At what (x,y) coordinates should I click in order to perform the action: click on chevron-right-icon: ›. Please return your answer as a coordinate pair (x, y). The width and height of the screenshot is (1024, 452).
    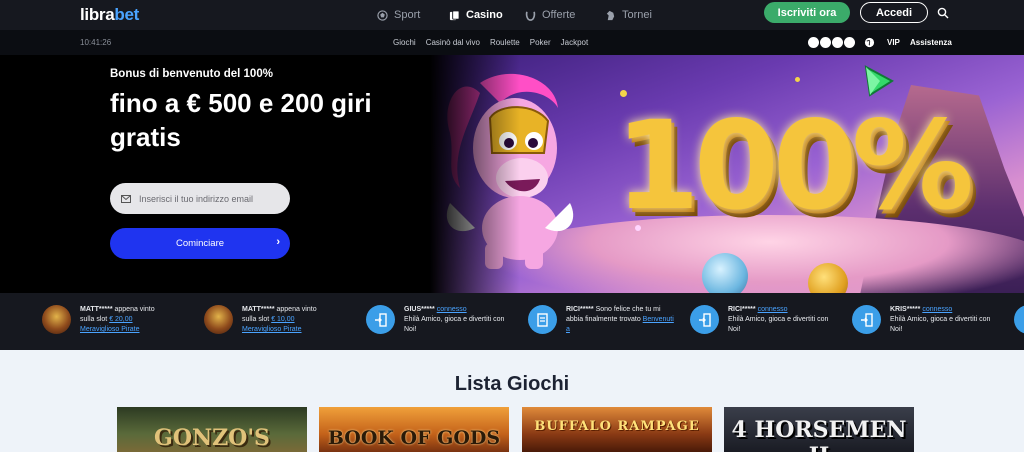
    Looking at the image, I should click on (278, 242).